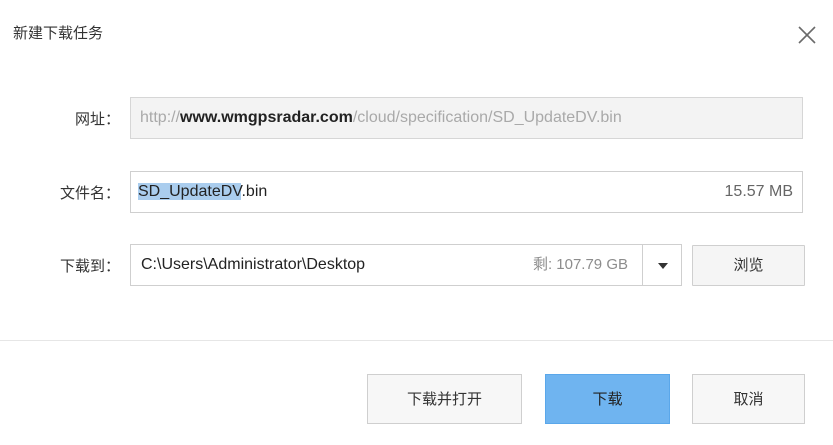 This screenshot has height=445, width=833. Describe the element at coordinates (748, 265) in the screenshot. I see `browse-button: 浏览` at that location.